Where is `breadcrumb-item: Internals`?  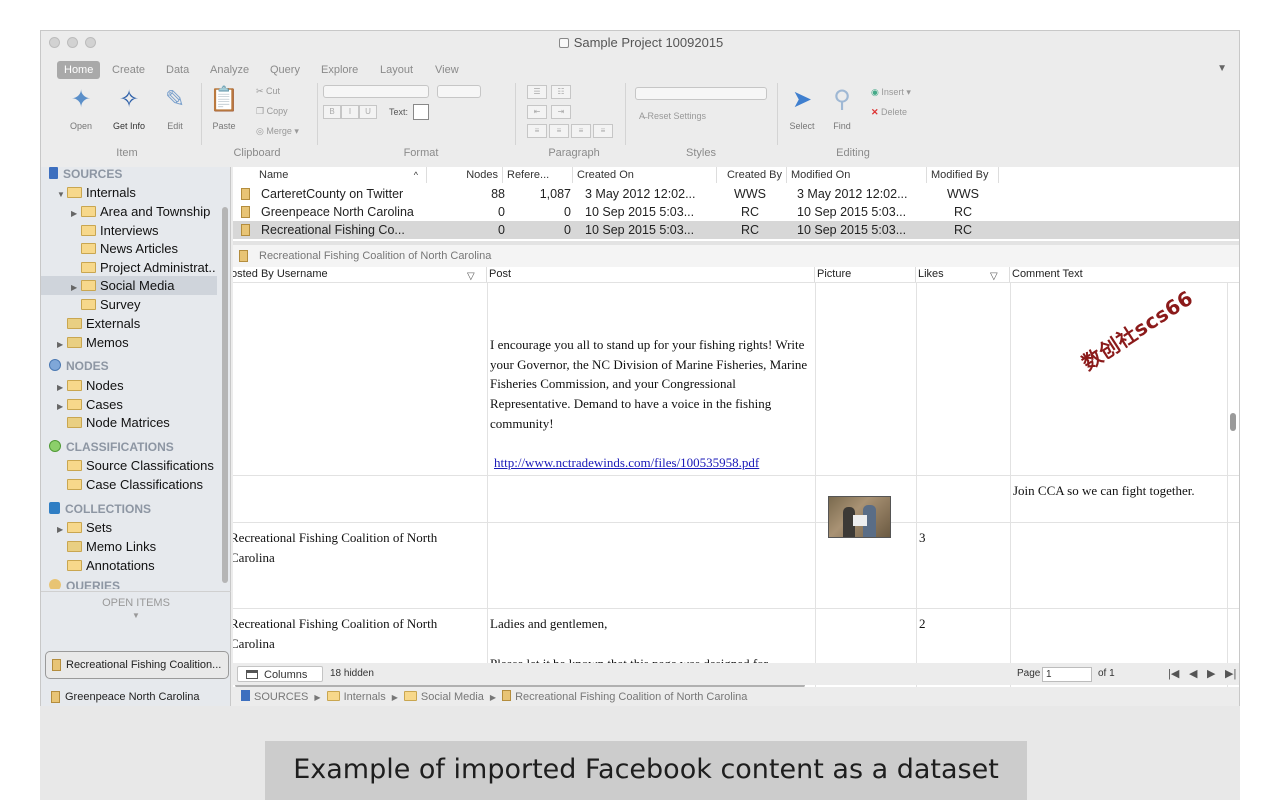 breadcrumb-item: Internals is located at coordinates (365, 697).